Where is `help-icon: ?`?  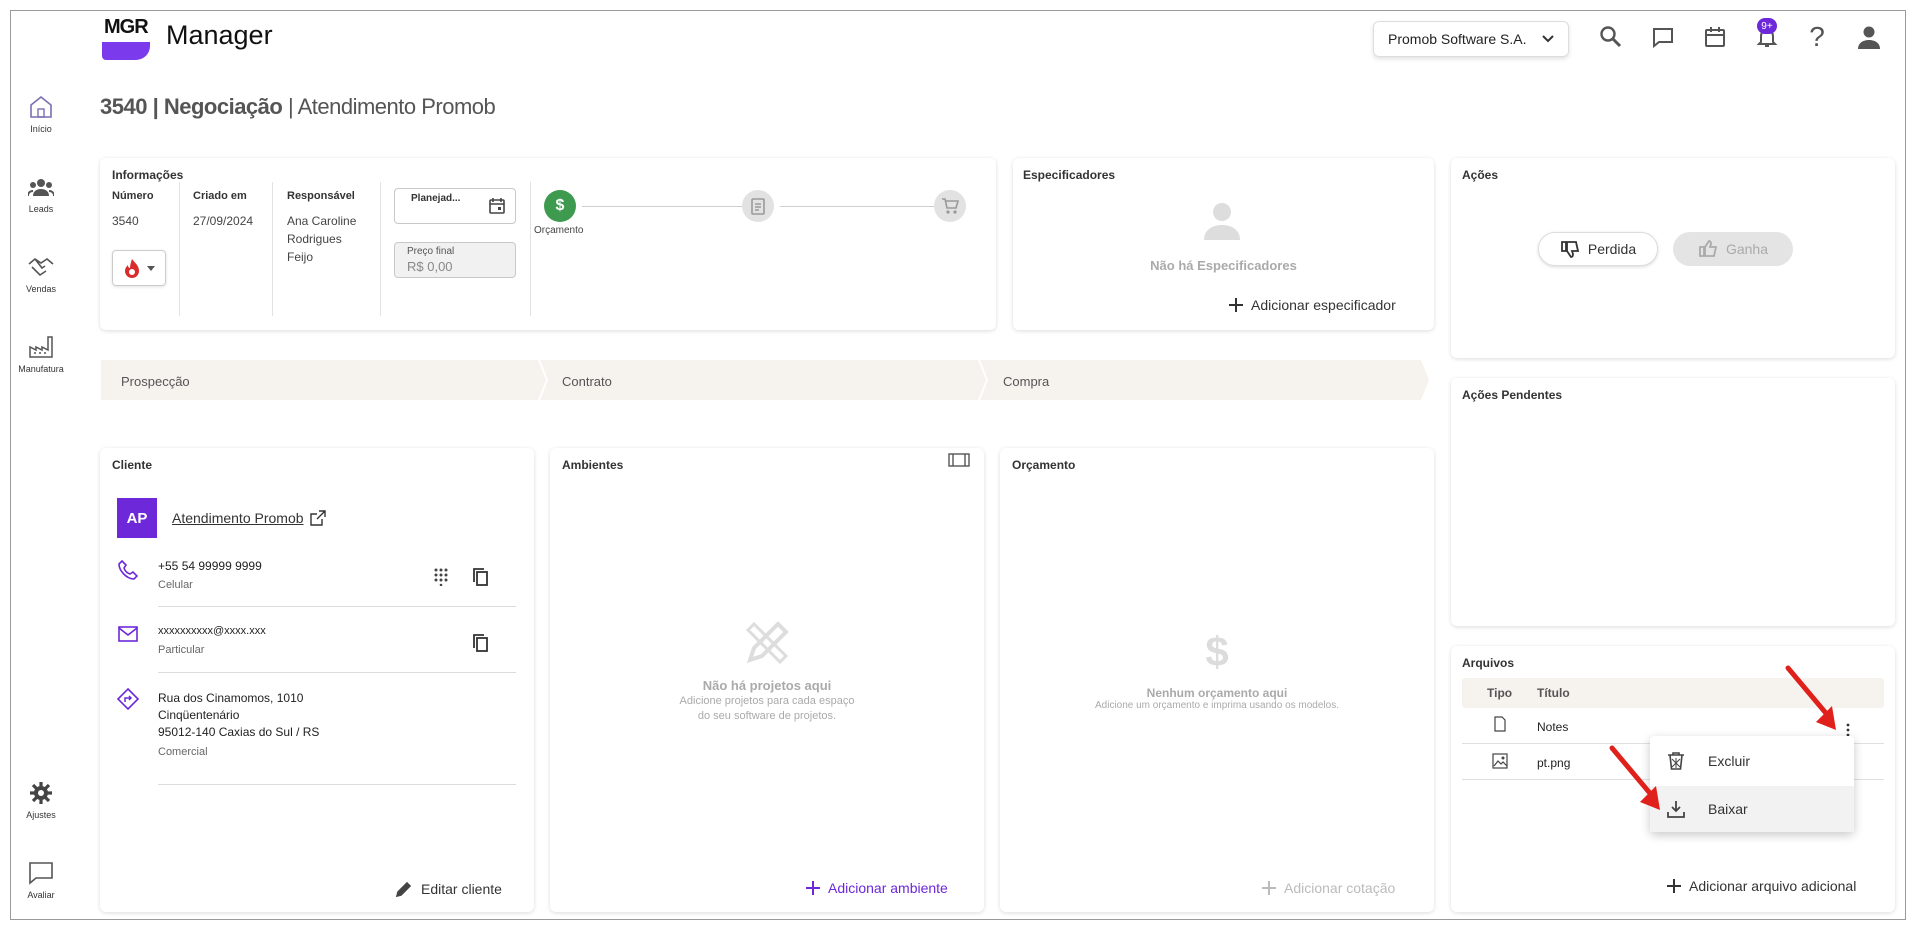
help-icon: ? is located at coordinates (1817, 36).